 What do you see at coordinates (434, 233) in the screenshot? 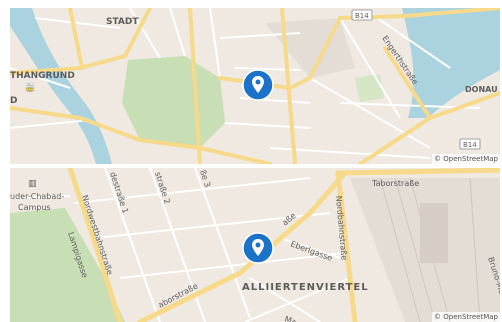
I see `building-block` at bounding box center [434, 233].